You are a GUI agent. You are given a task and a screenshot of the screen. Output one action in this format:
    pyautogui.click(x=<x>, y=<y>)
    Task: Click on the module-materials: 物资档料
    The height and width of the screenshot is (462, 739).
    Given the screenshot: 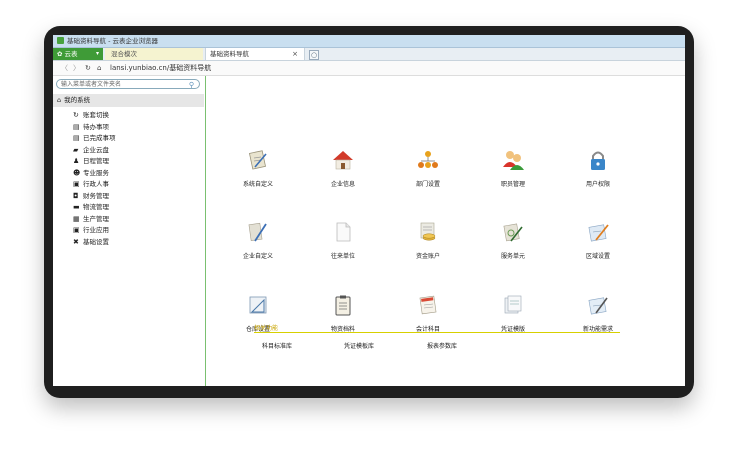 What is the action you would take?
    pyautogui.click(x=343, y=313)
    